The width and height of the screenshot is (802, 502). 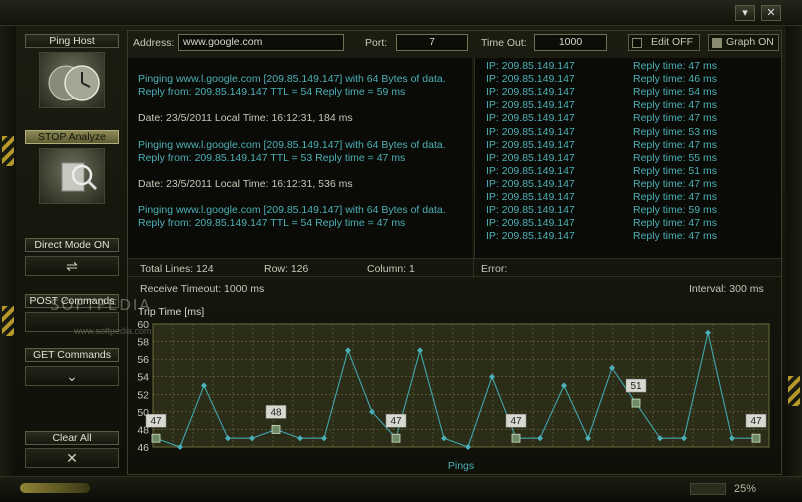 What do you see at coordinates (675, 157) in the screenshot?
I see `reply-time: Reply time: 55 ms` at bounding box center [675, 157].